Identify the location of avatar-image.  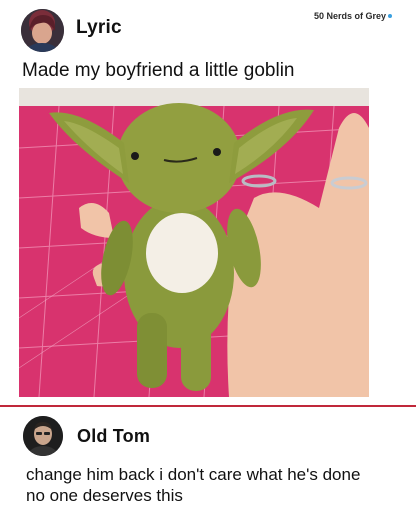
(42, 30).